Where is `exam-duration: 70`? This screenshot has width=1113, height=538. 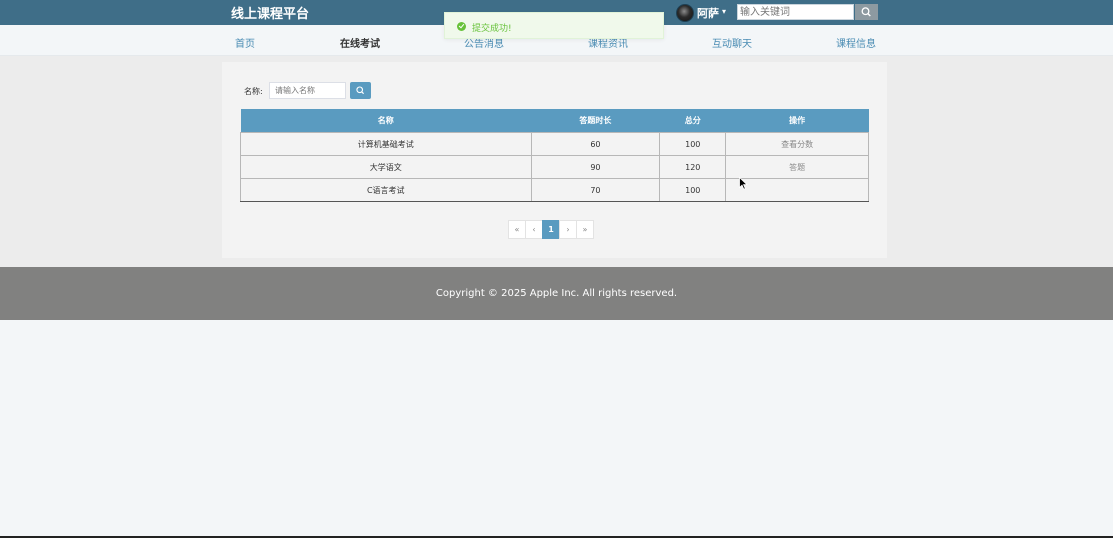
exam-duration: 70 is located at coordinates (595, 190).